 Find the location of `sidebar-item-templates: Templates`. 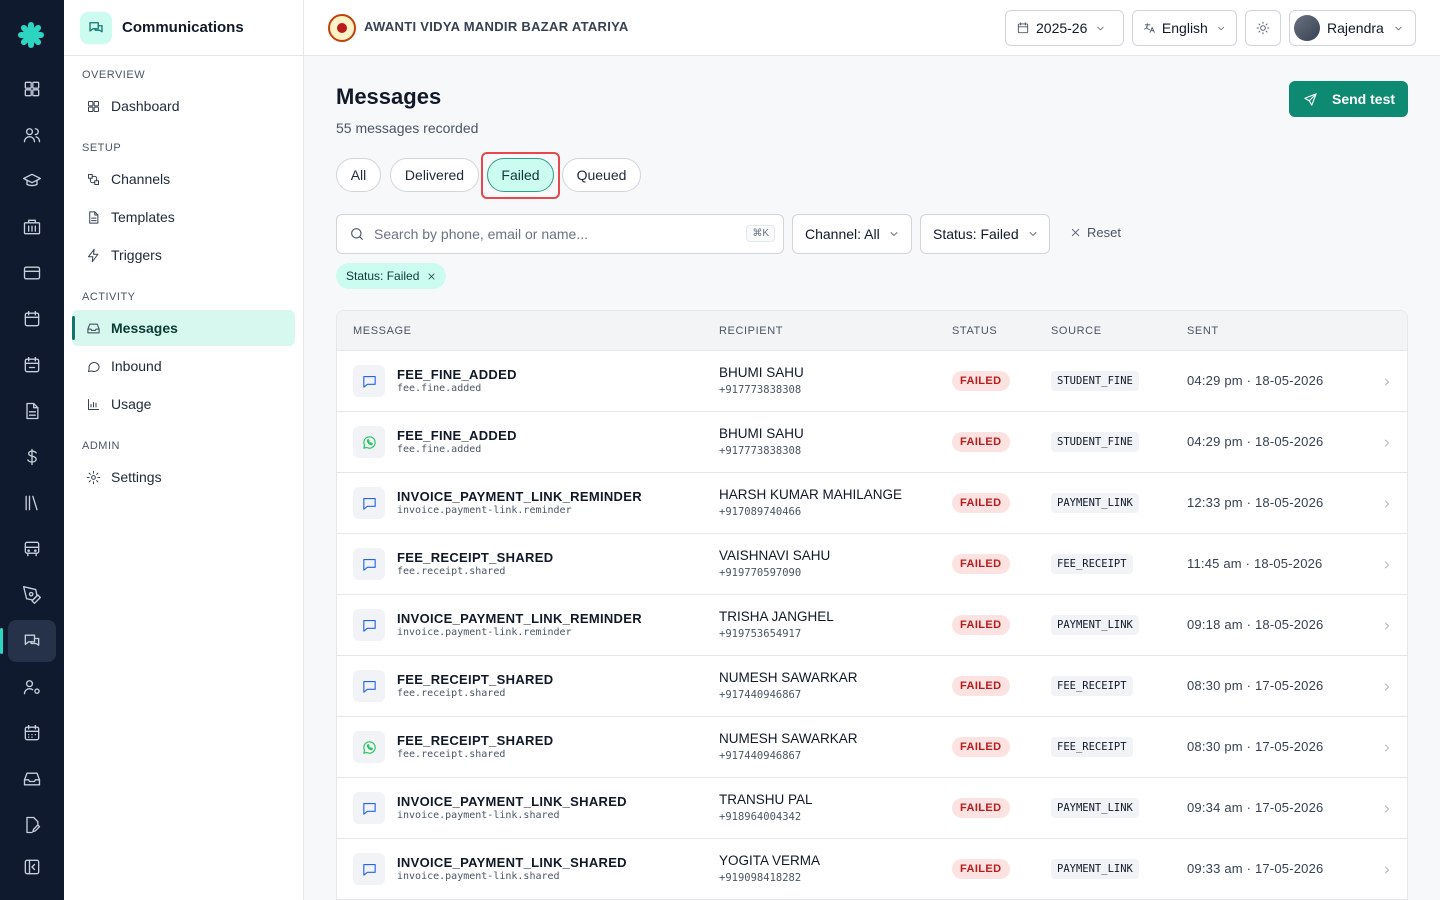

sidebar-item-templates: Templates is located at coordinates (183, 217).